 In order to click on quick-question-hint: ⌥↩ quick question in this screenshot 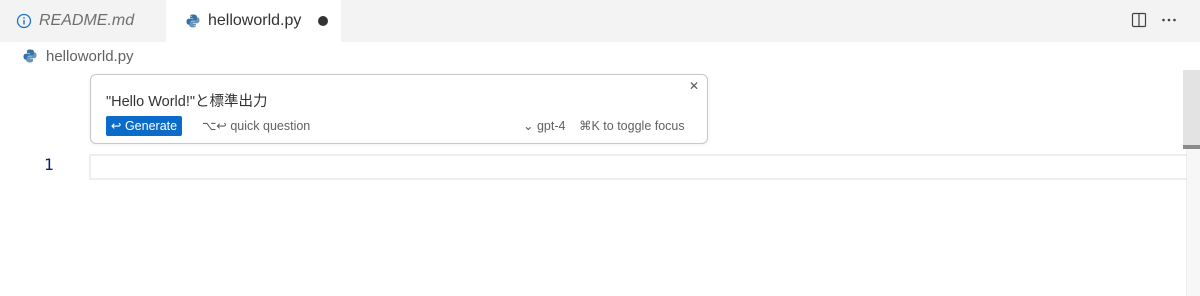, I will do `click(256, 125)`.